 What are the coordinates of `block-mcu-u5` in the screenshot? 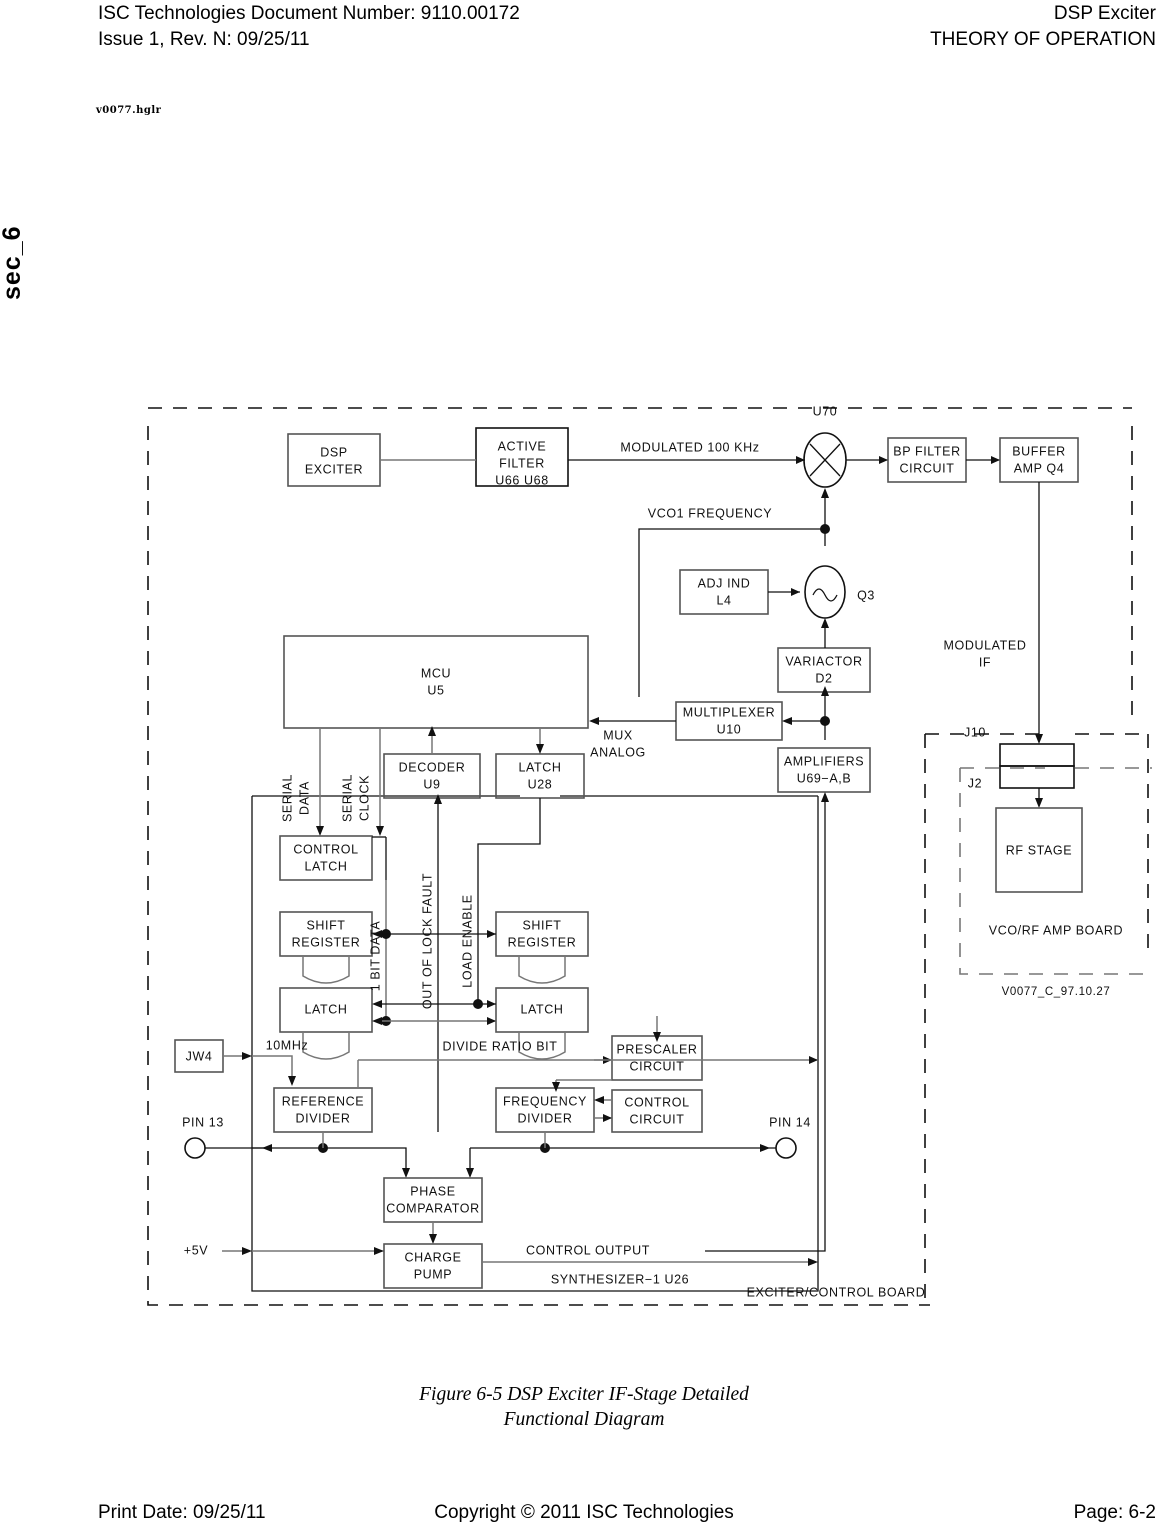 It's located at (436, 682).